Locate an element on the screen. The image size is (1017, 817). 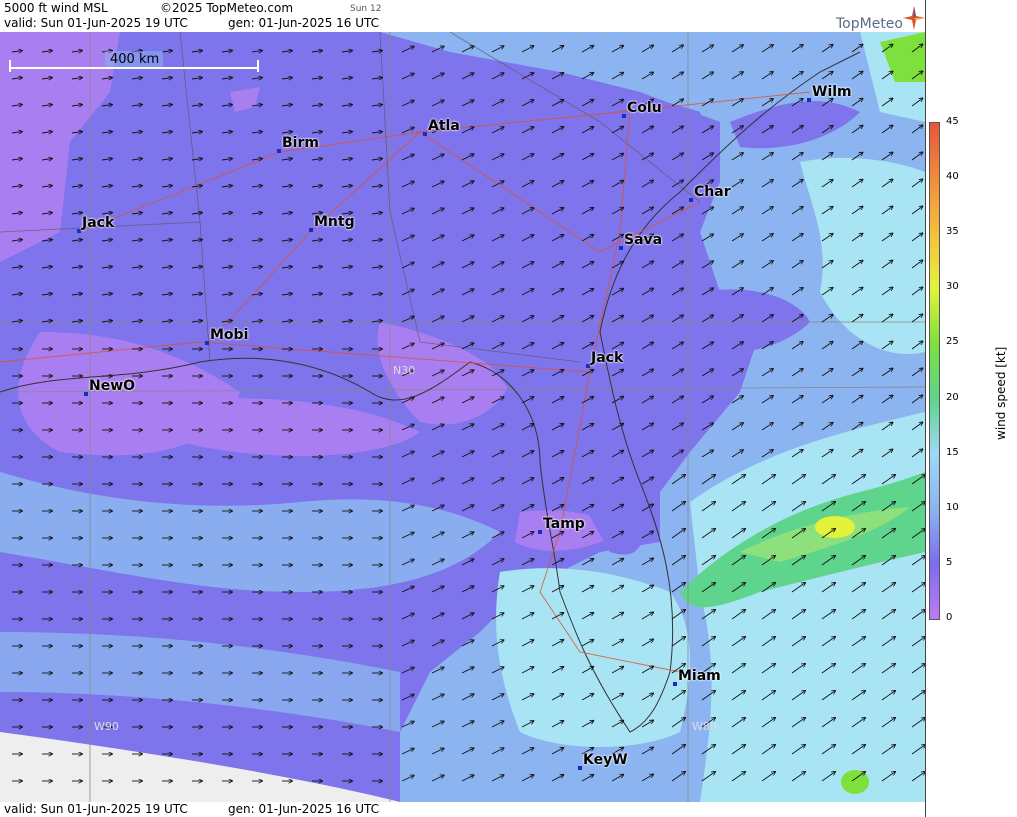
legend-tick: 20 is located at coordinates (952, 397).